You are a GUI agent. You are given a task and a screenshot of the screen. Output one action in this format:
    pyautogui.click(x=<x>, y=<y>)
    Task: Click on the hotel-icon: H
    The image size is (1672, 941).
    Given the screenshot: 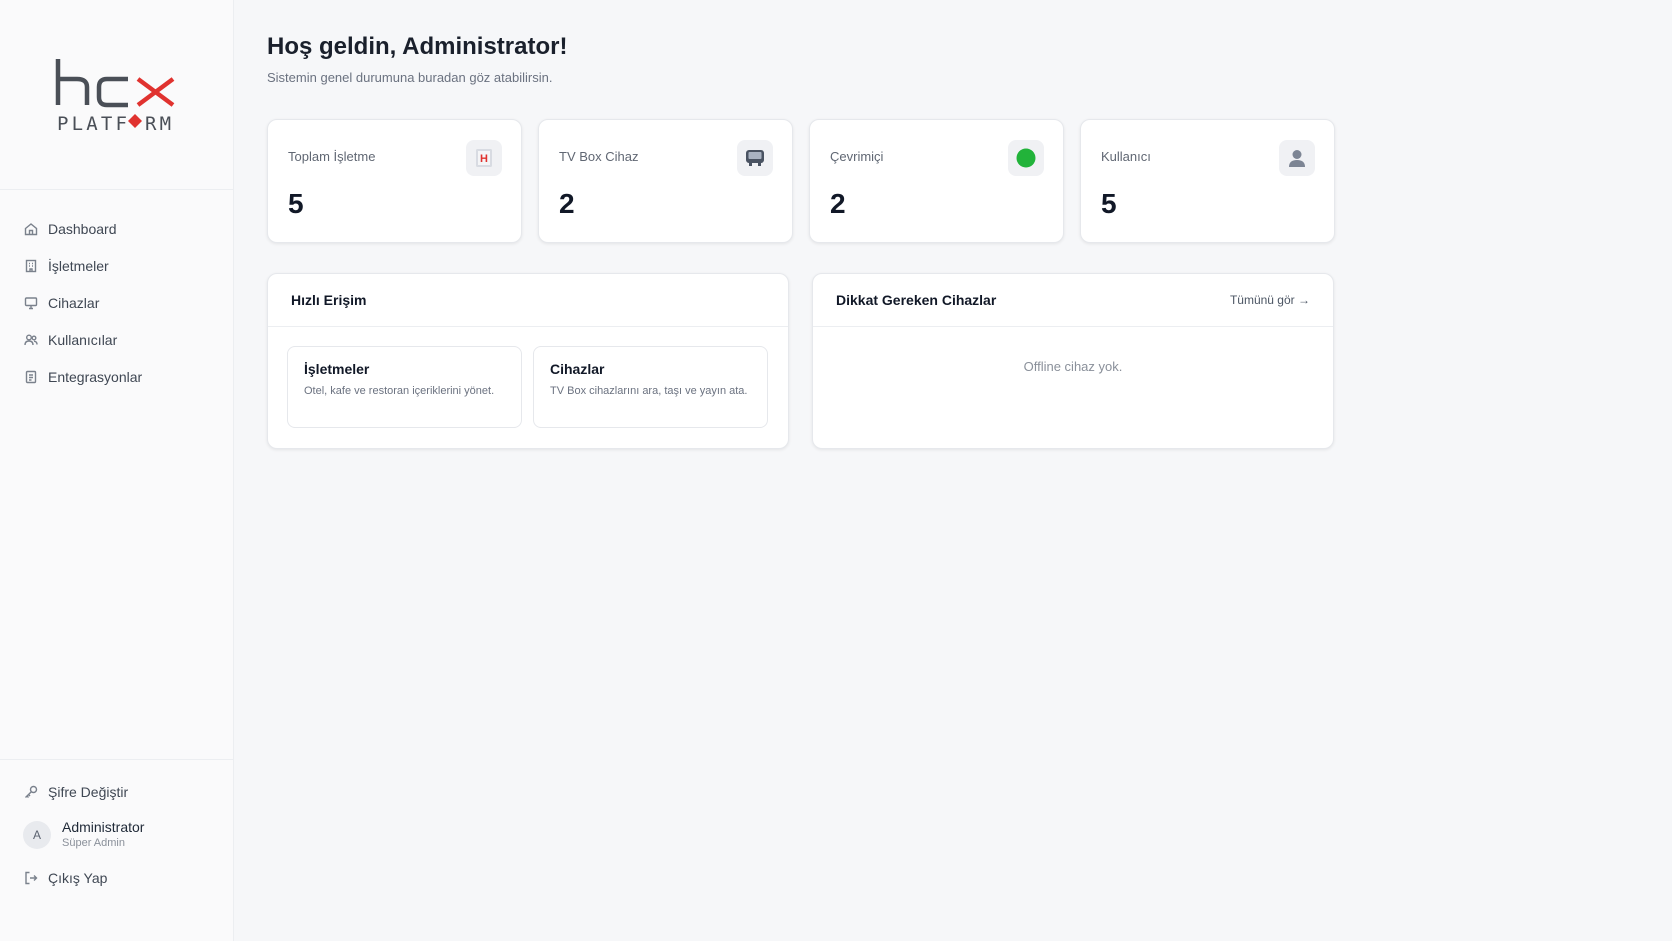 What is the action you would take?
    pyautogui.click(x=484, y=158)
    